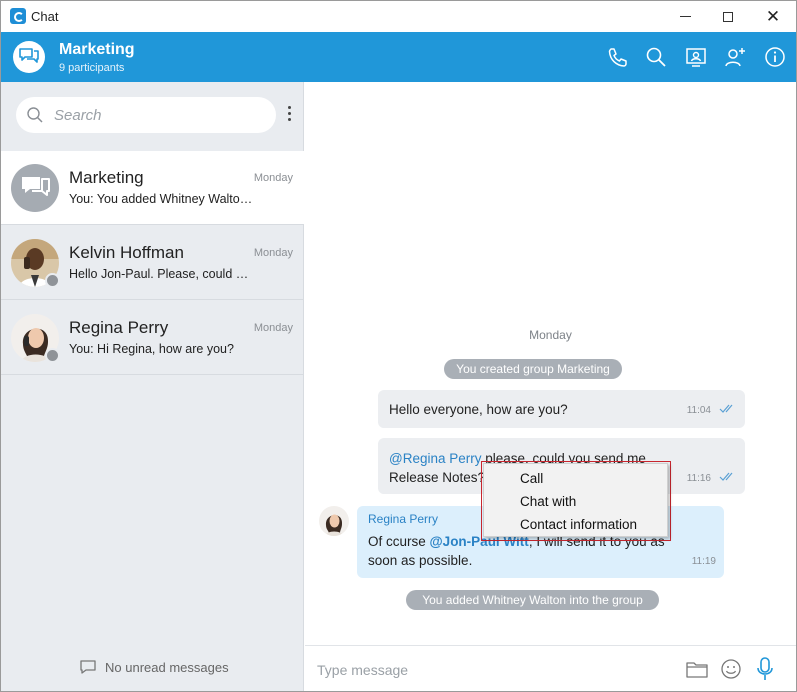 This screenshot has width=797, height=692. I want to click on message-text-part: Of ccurse, so click(399, 541).